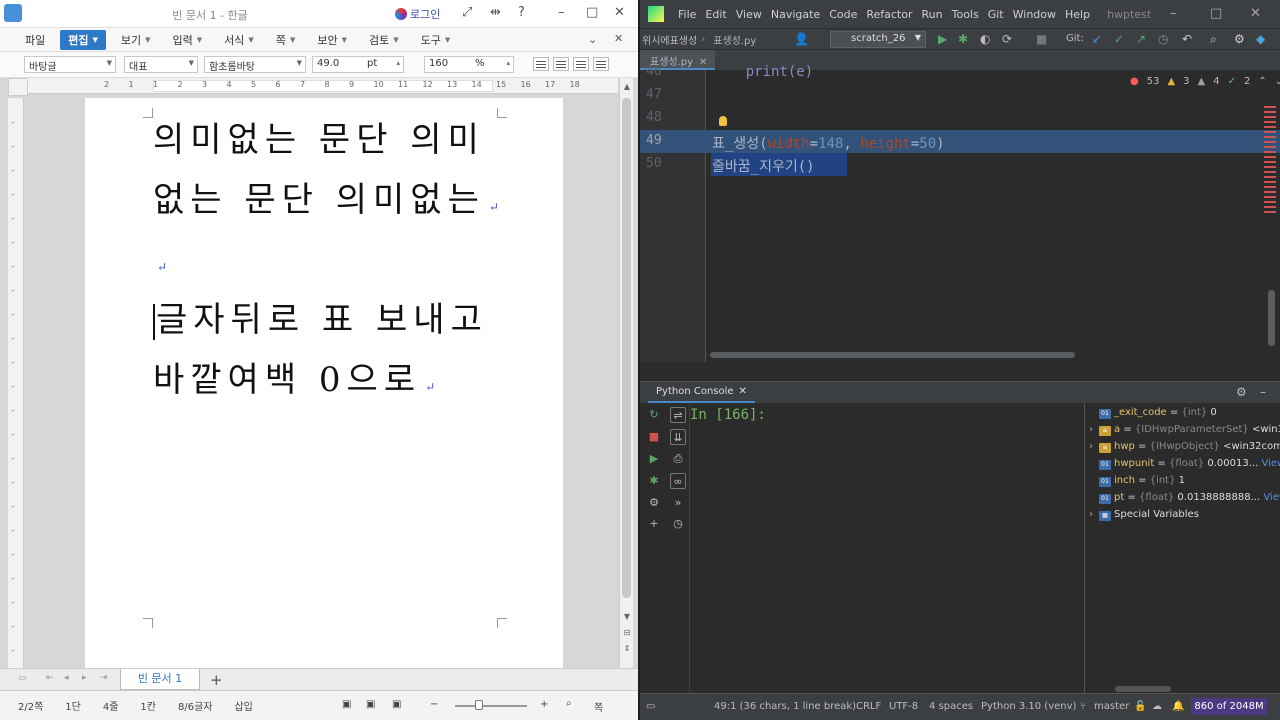 The image size is (1280, 720). I want to click on line-spacing-field: 160 % ▴, so click(469, 64).